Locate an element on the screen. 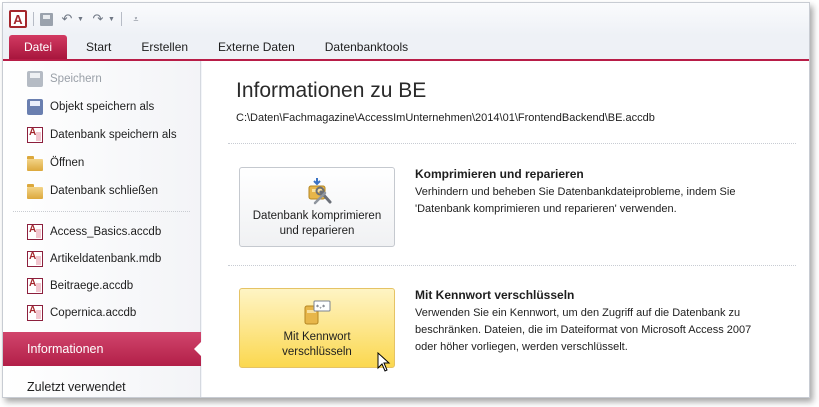 This screenshot has width=819, height=407. compact-repair-button: Datenbank komprimieren und reparieren is located at coordinates (317, 207).